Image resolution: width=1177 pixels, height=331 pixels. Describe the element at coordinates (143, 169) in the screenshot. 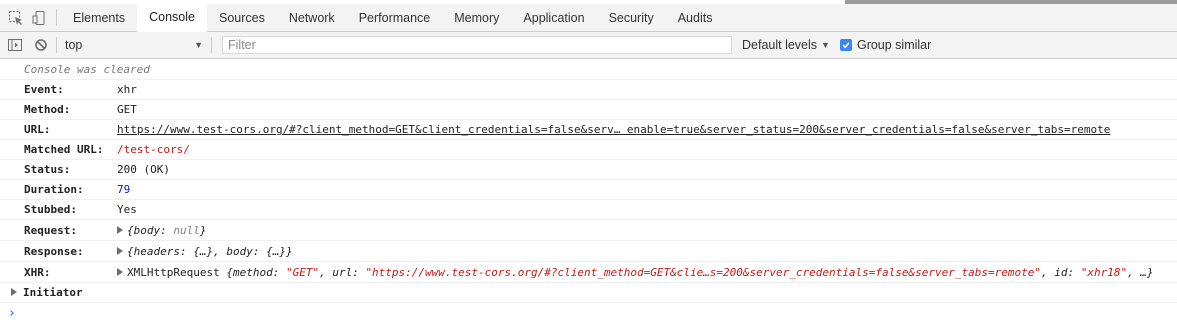

I see `row-value: 200 (OK)` at that location.